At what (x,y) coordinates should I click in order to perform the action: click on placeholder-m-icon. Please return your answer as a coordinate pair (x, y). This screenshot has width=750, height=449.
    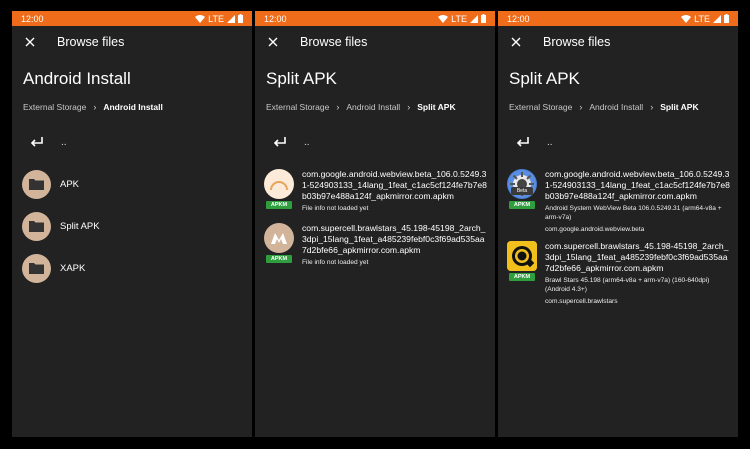
    Looking at the image, I should click on (279, 238).